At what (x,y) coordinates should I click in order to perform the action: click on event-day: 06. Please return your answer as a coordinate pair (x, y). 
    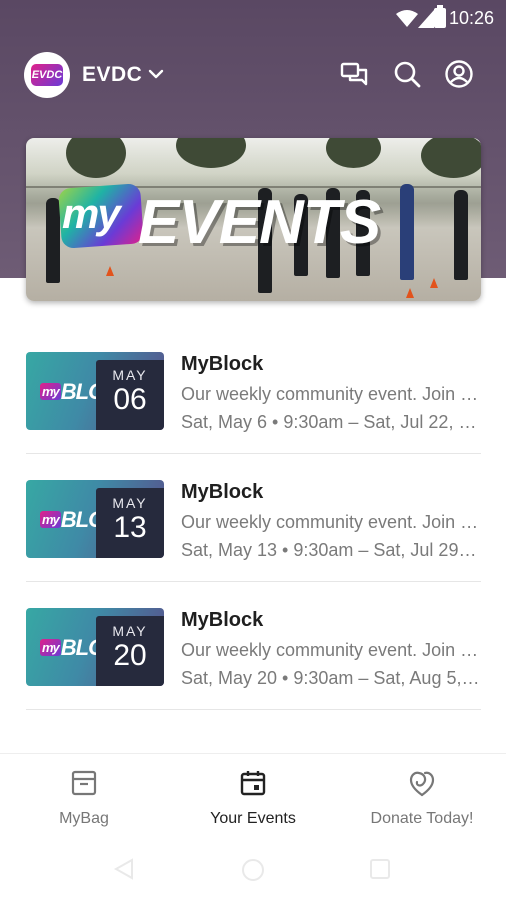
    Looking at the image, I should click on (130, 399).